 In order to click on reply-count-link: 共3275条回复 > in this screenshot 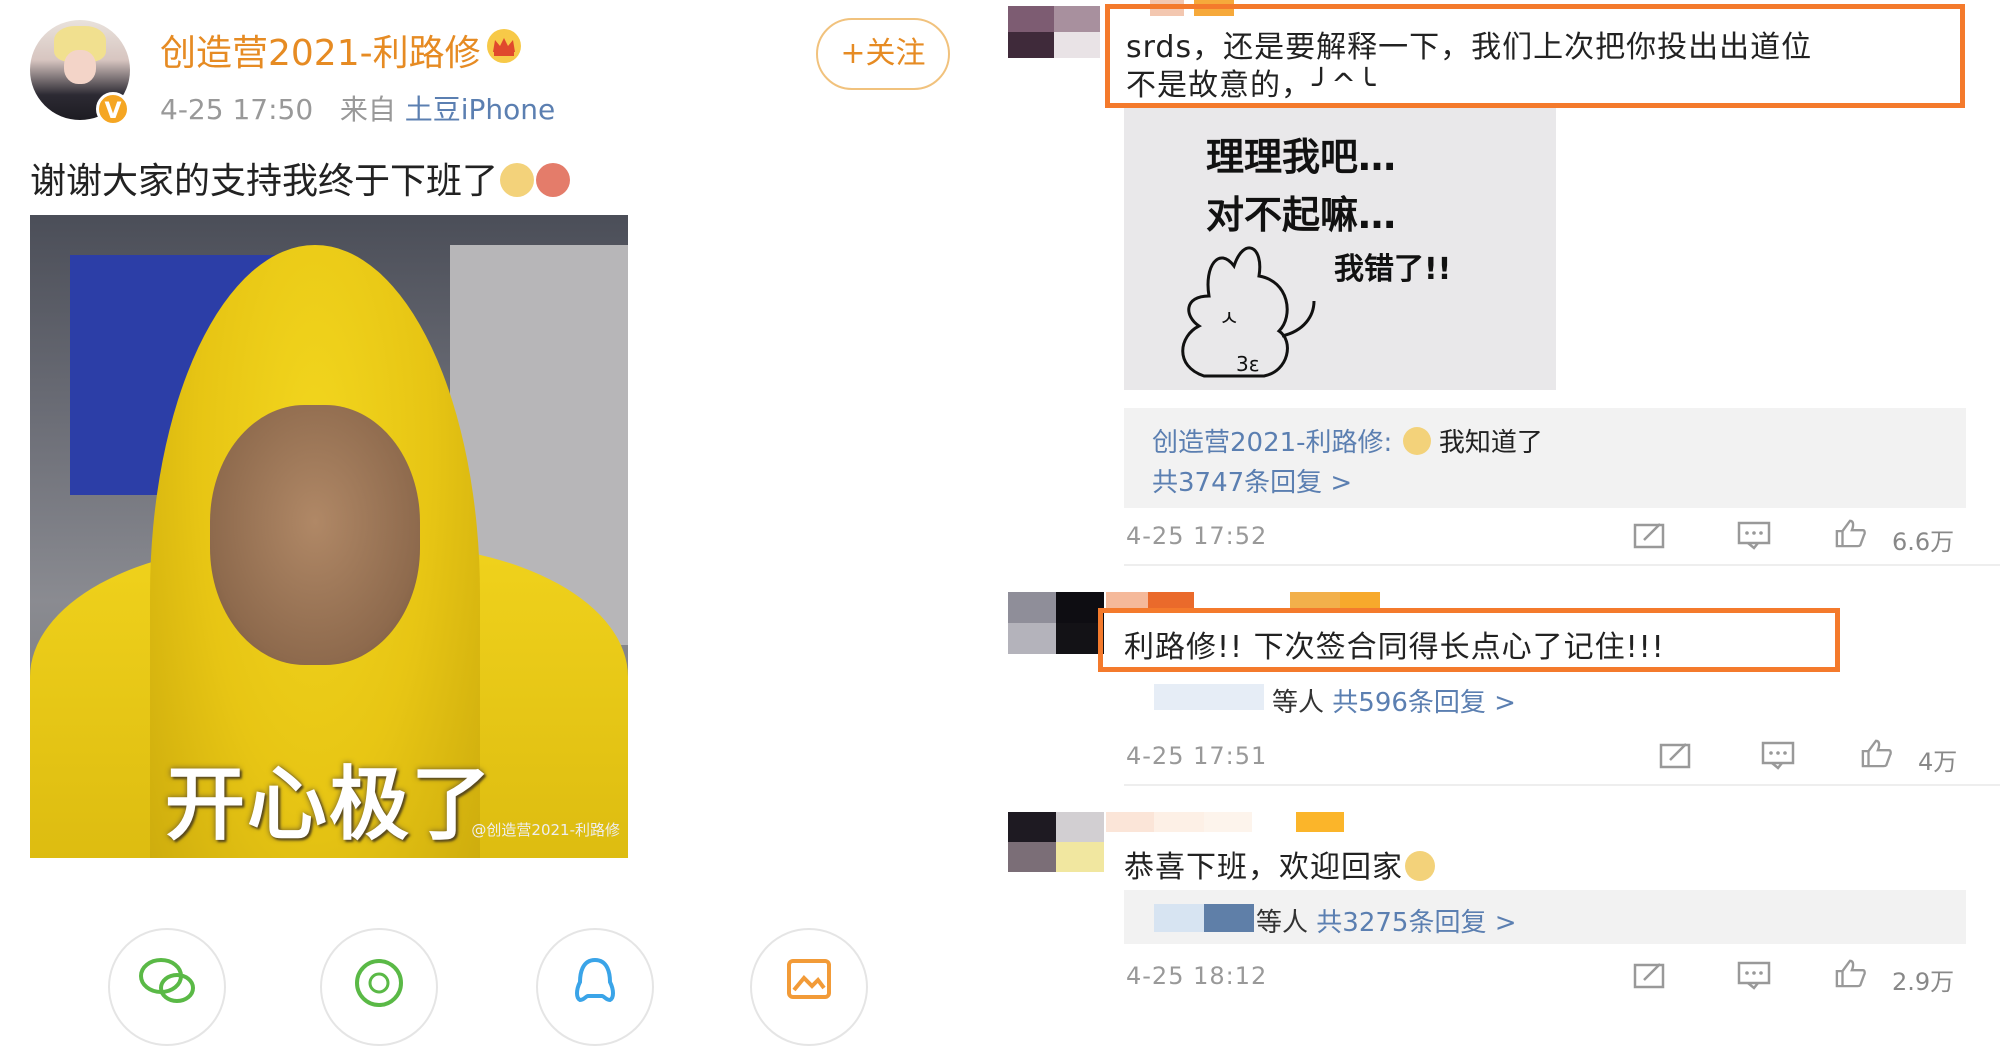, I will do `click(1416, 923)`.